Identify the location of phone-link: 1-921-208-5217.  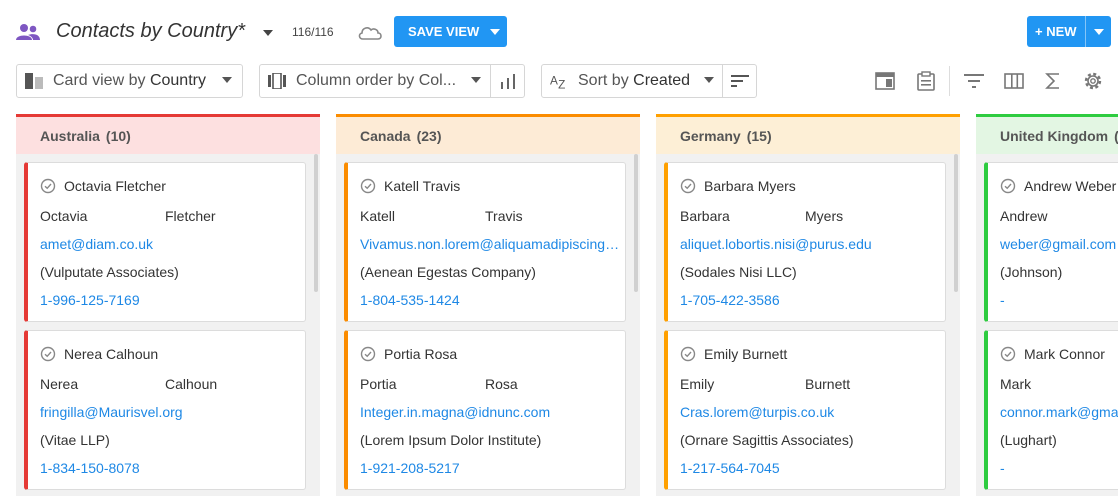
(410, 468).